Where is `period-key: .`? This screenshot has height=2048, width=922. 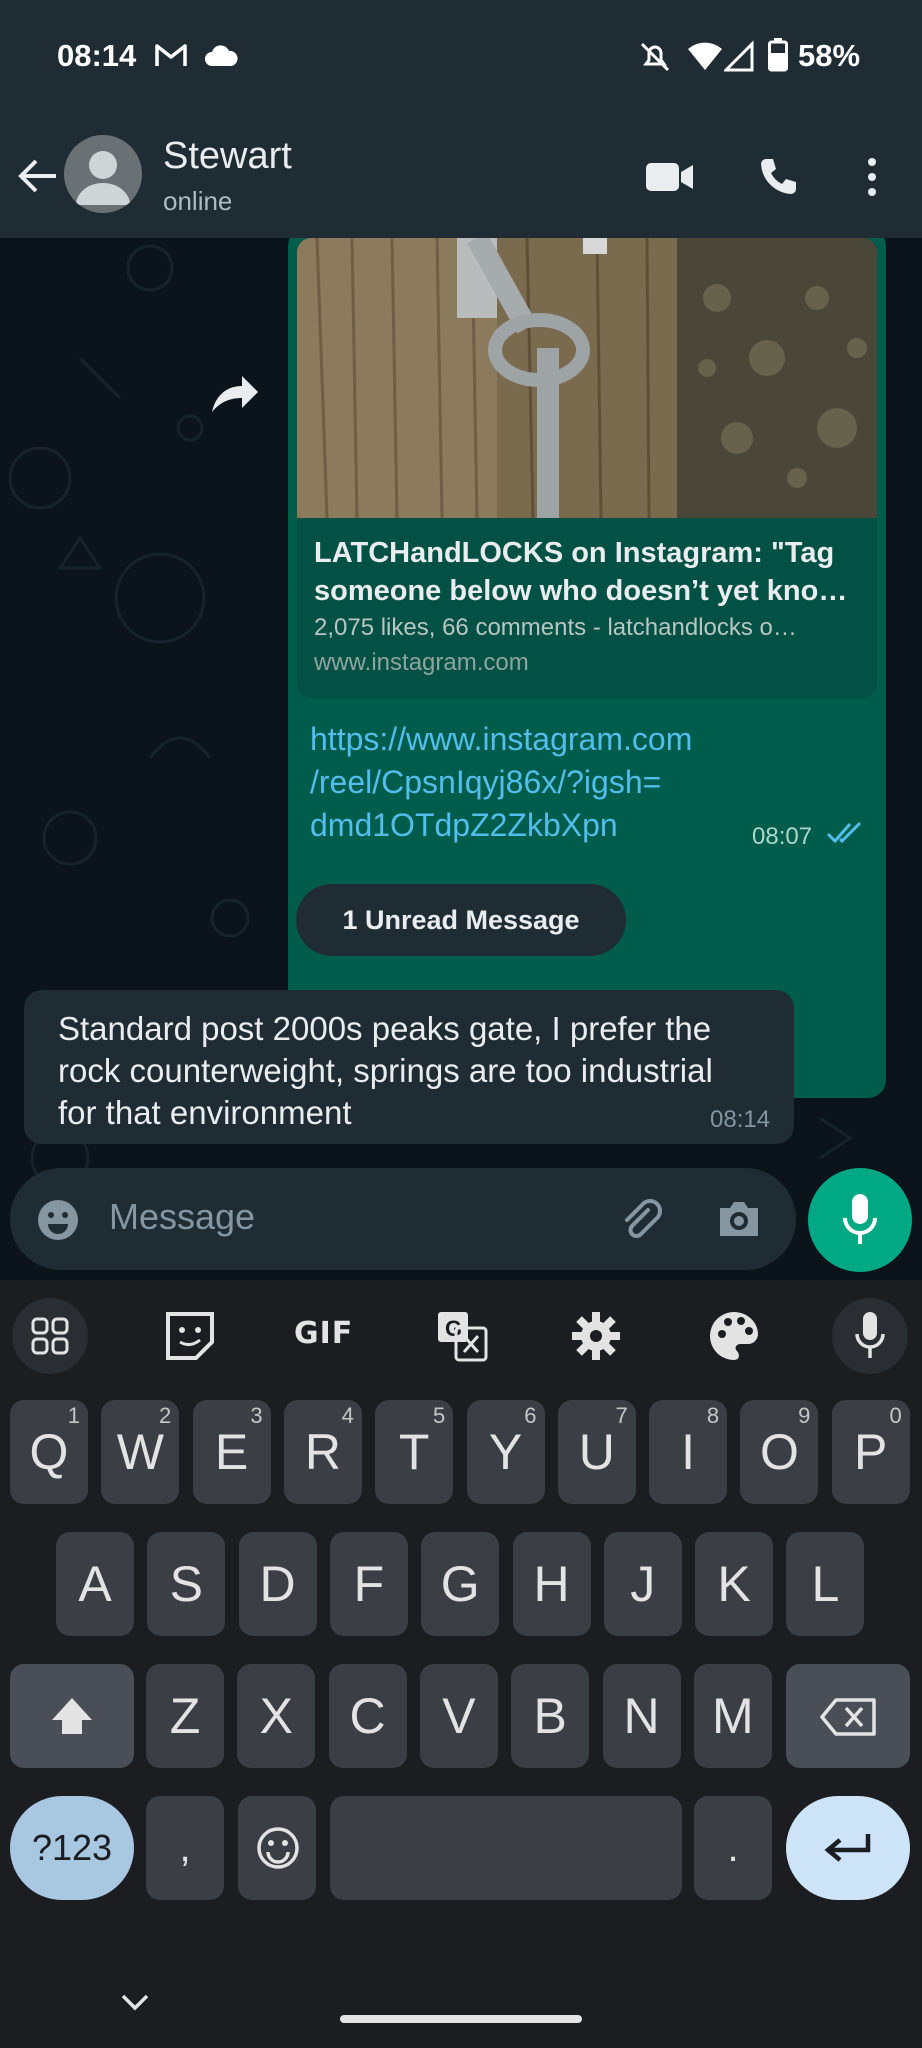
period-key: . is located at coordinates (733, 1848).